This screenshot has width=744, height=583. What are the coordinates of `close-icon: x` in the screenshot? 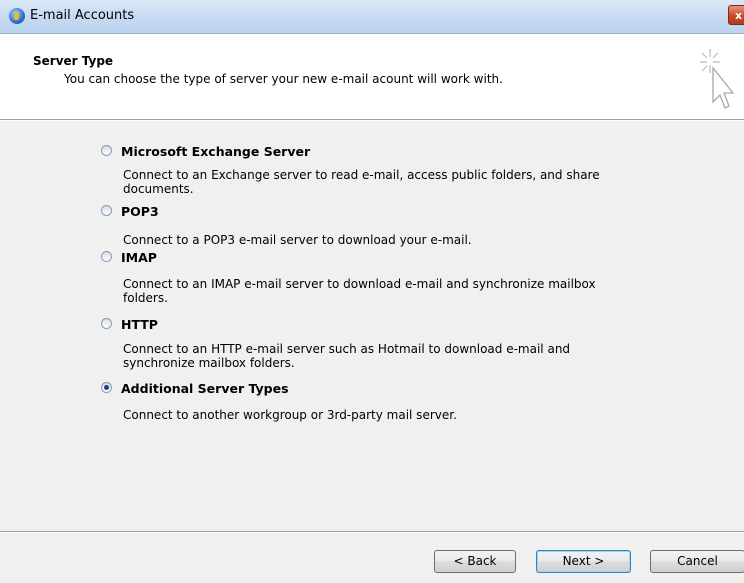 It's located at (739, 15).